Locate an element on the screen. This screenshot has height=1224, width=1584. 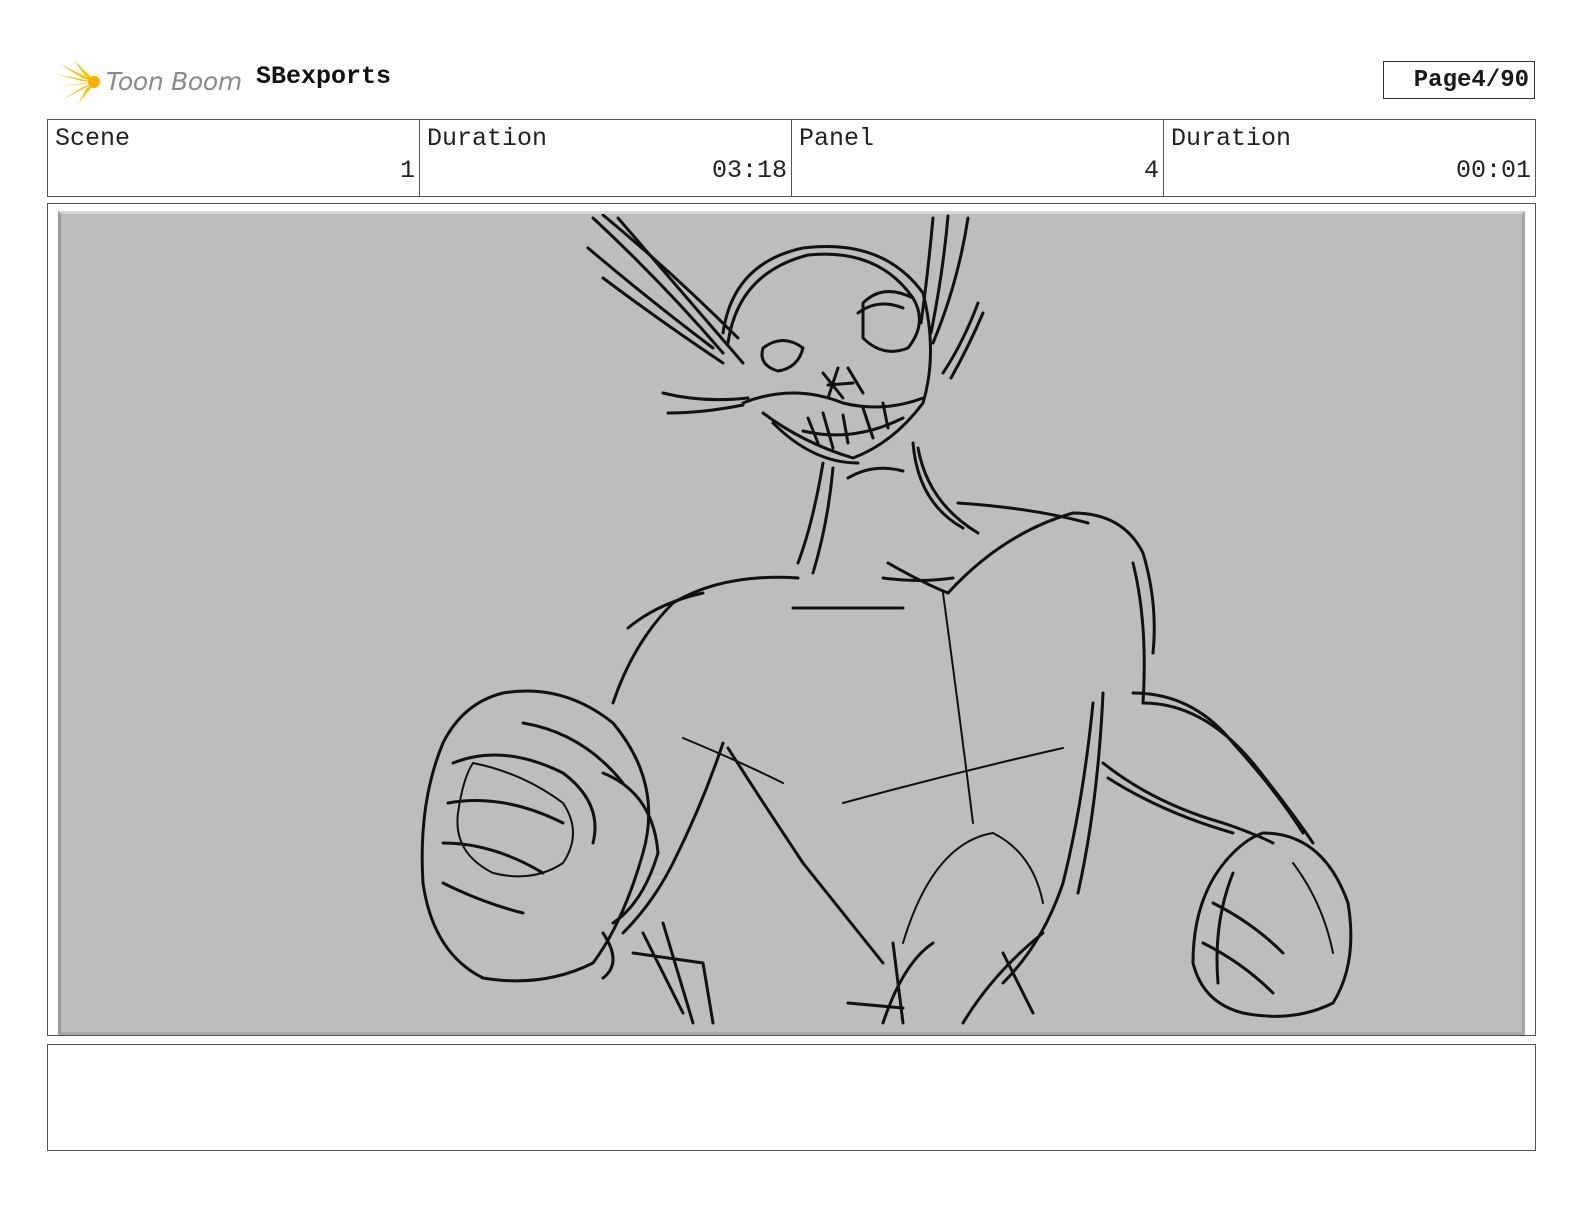
panel-label: Panel is located at coordinates (837, 138).